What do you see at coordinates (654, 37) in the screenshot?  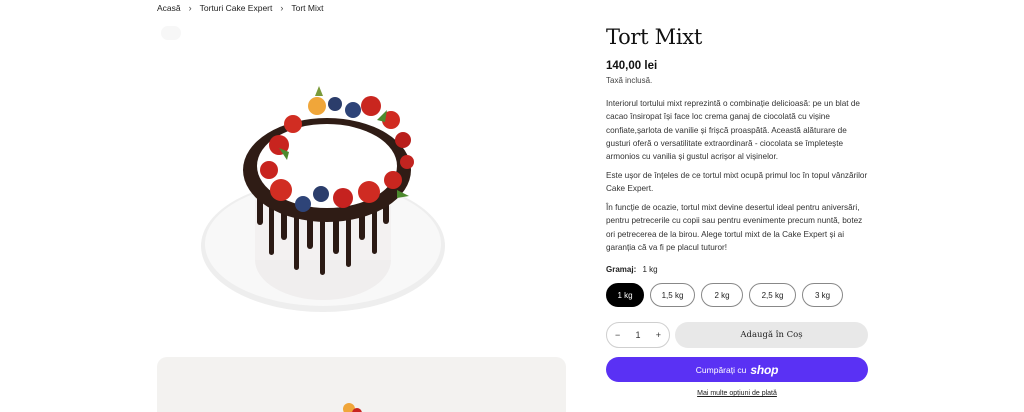 I see `product-title: Tort Mixt` at bounding box center [654, 37].